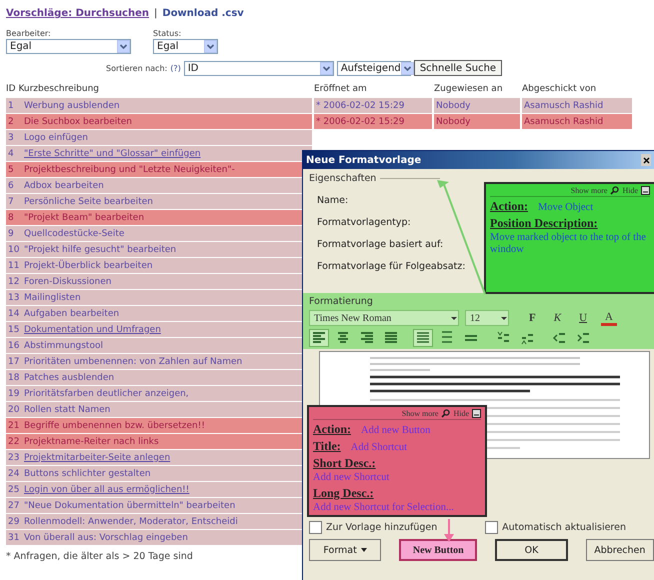 Image resolution: width=654 pixels, height=580 pixels. Describe the element at coordinates (379, 448) in the screenshot. I see `note-value: Add Shortcut` at that location.